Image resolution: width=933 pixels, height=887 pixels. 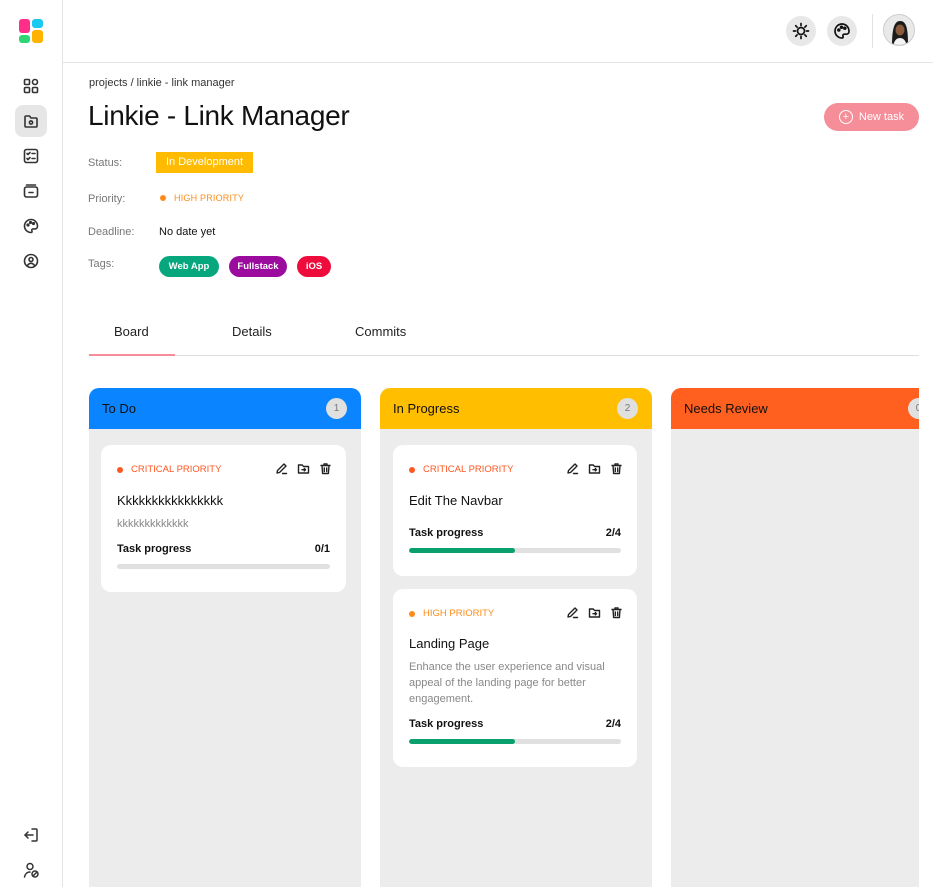 I want to click on nav-tasks, so click(x=31, y=156).